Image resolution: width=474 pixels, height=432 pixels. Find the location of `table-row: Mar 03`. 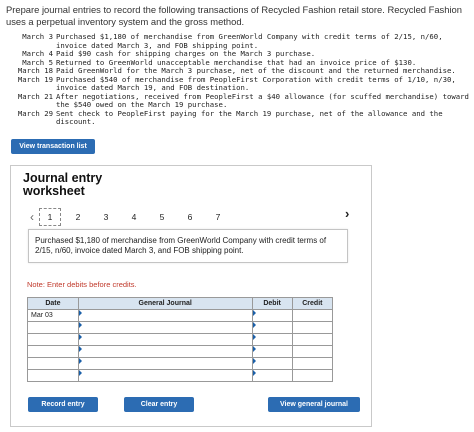

table-row: Mar 03 is located at coordinates (180, 315).